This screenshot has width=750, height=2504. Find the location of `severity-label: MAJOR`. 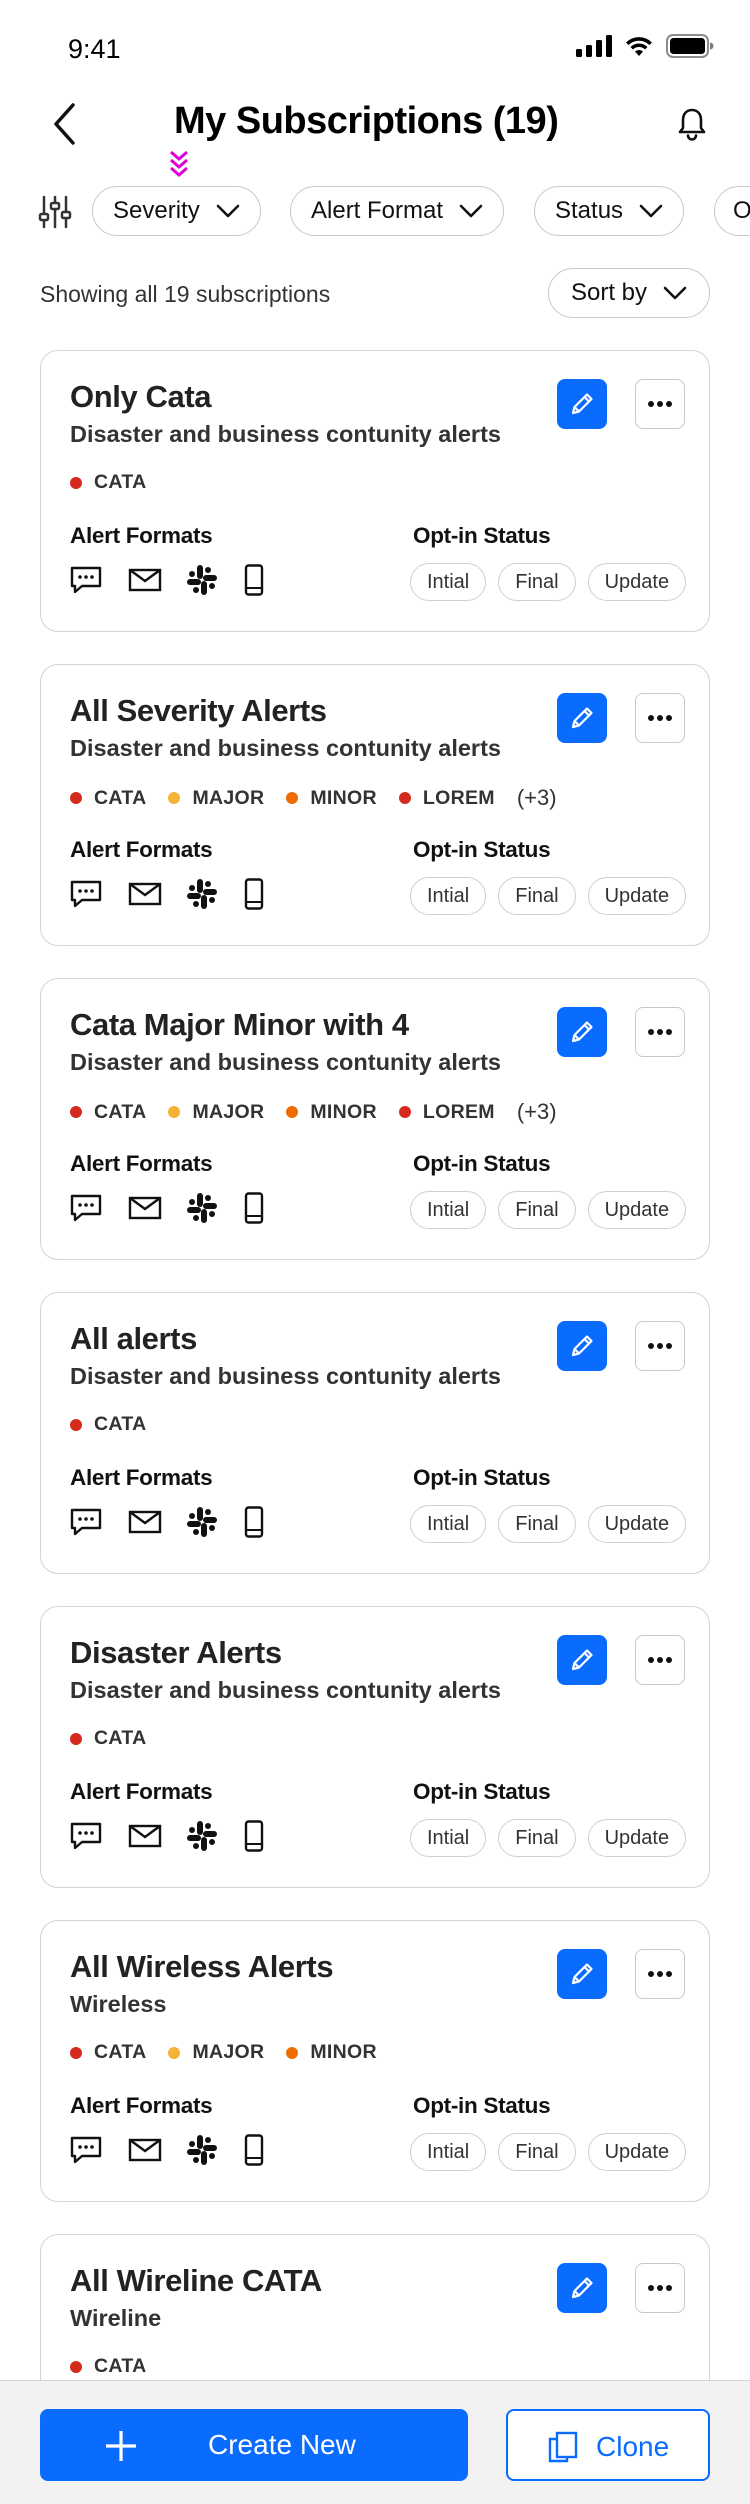

severity-label: MAJOR is located at coordinates (228, 1111).